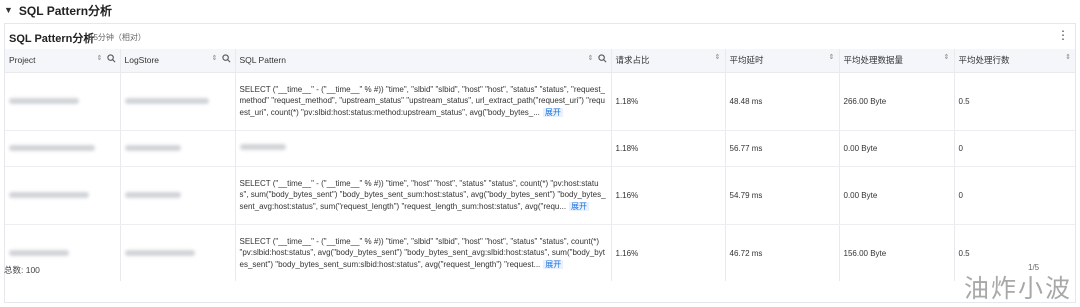 The image size is (1080, 307). What do you see at coordinates (178, 61) in the screenshot?
I see `col-header-logstore: LogStore ⇕` at bounding box center [178, 61].